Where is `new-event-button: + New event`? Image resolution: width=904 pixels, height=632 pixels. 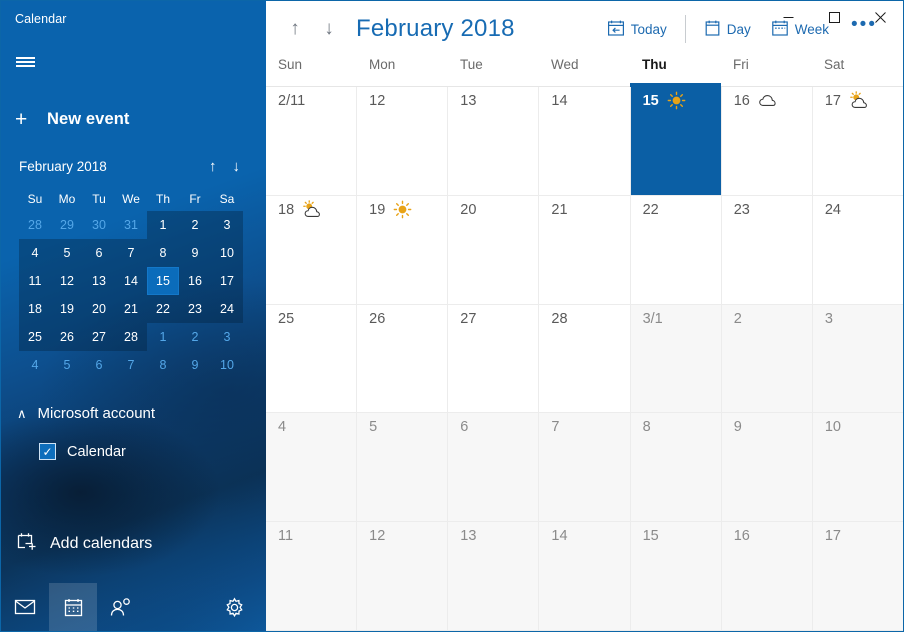
new-event-button: + New event is located at coordinates (133, 119).